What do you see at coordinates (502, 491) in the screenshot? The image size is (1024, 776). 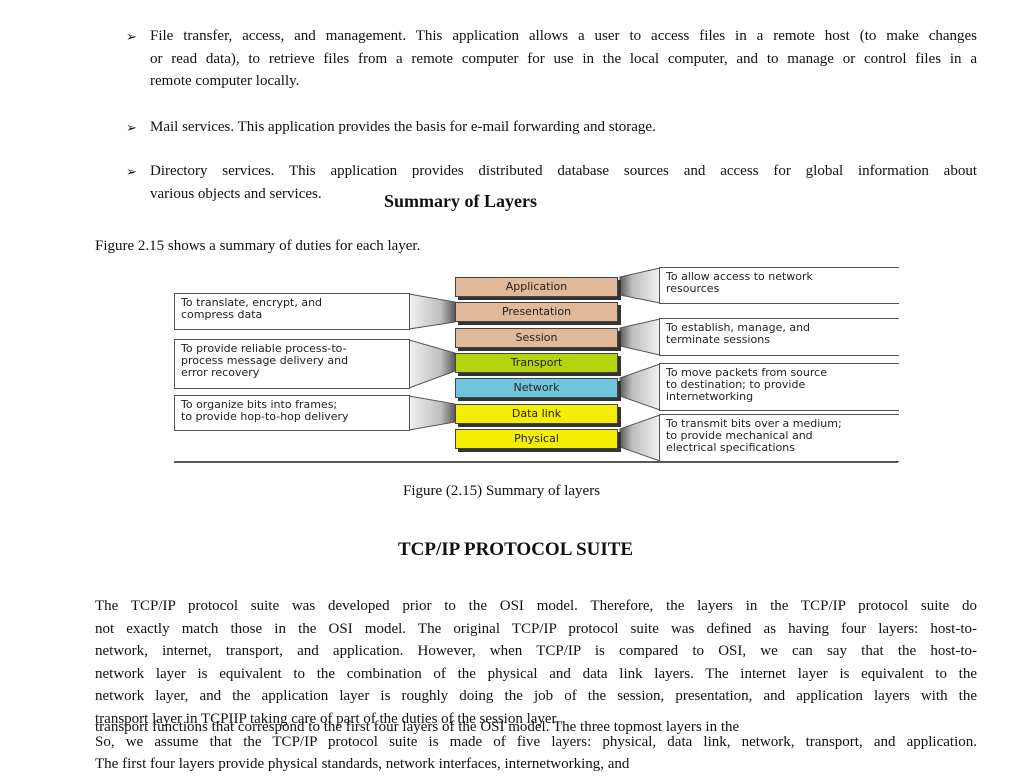 I see `figure-caption: Figure (2.15) Summary of layers` at bounding box center [502, 491].